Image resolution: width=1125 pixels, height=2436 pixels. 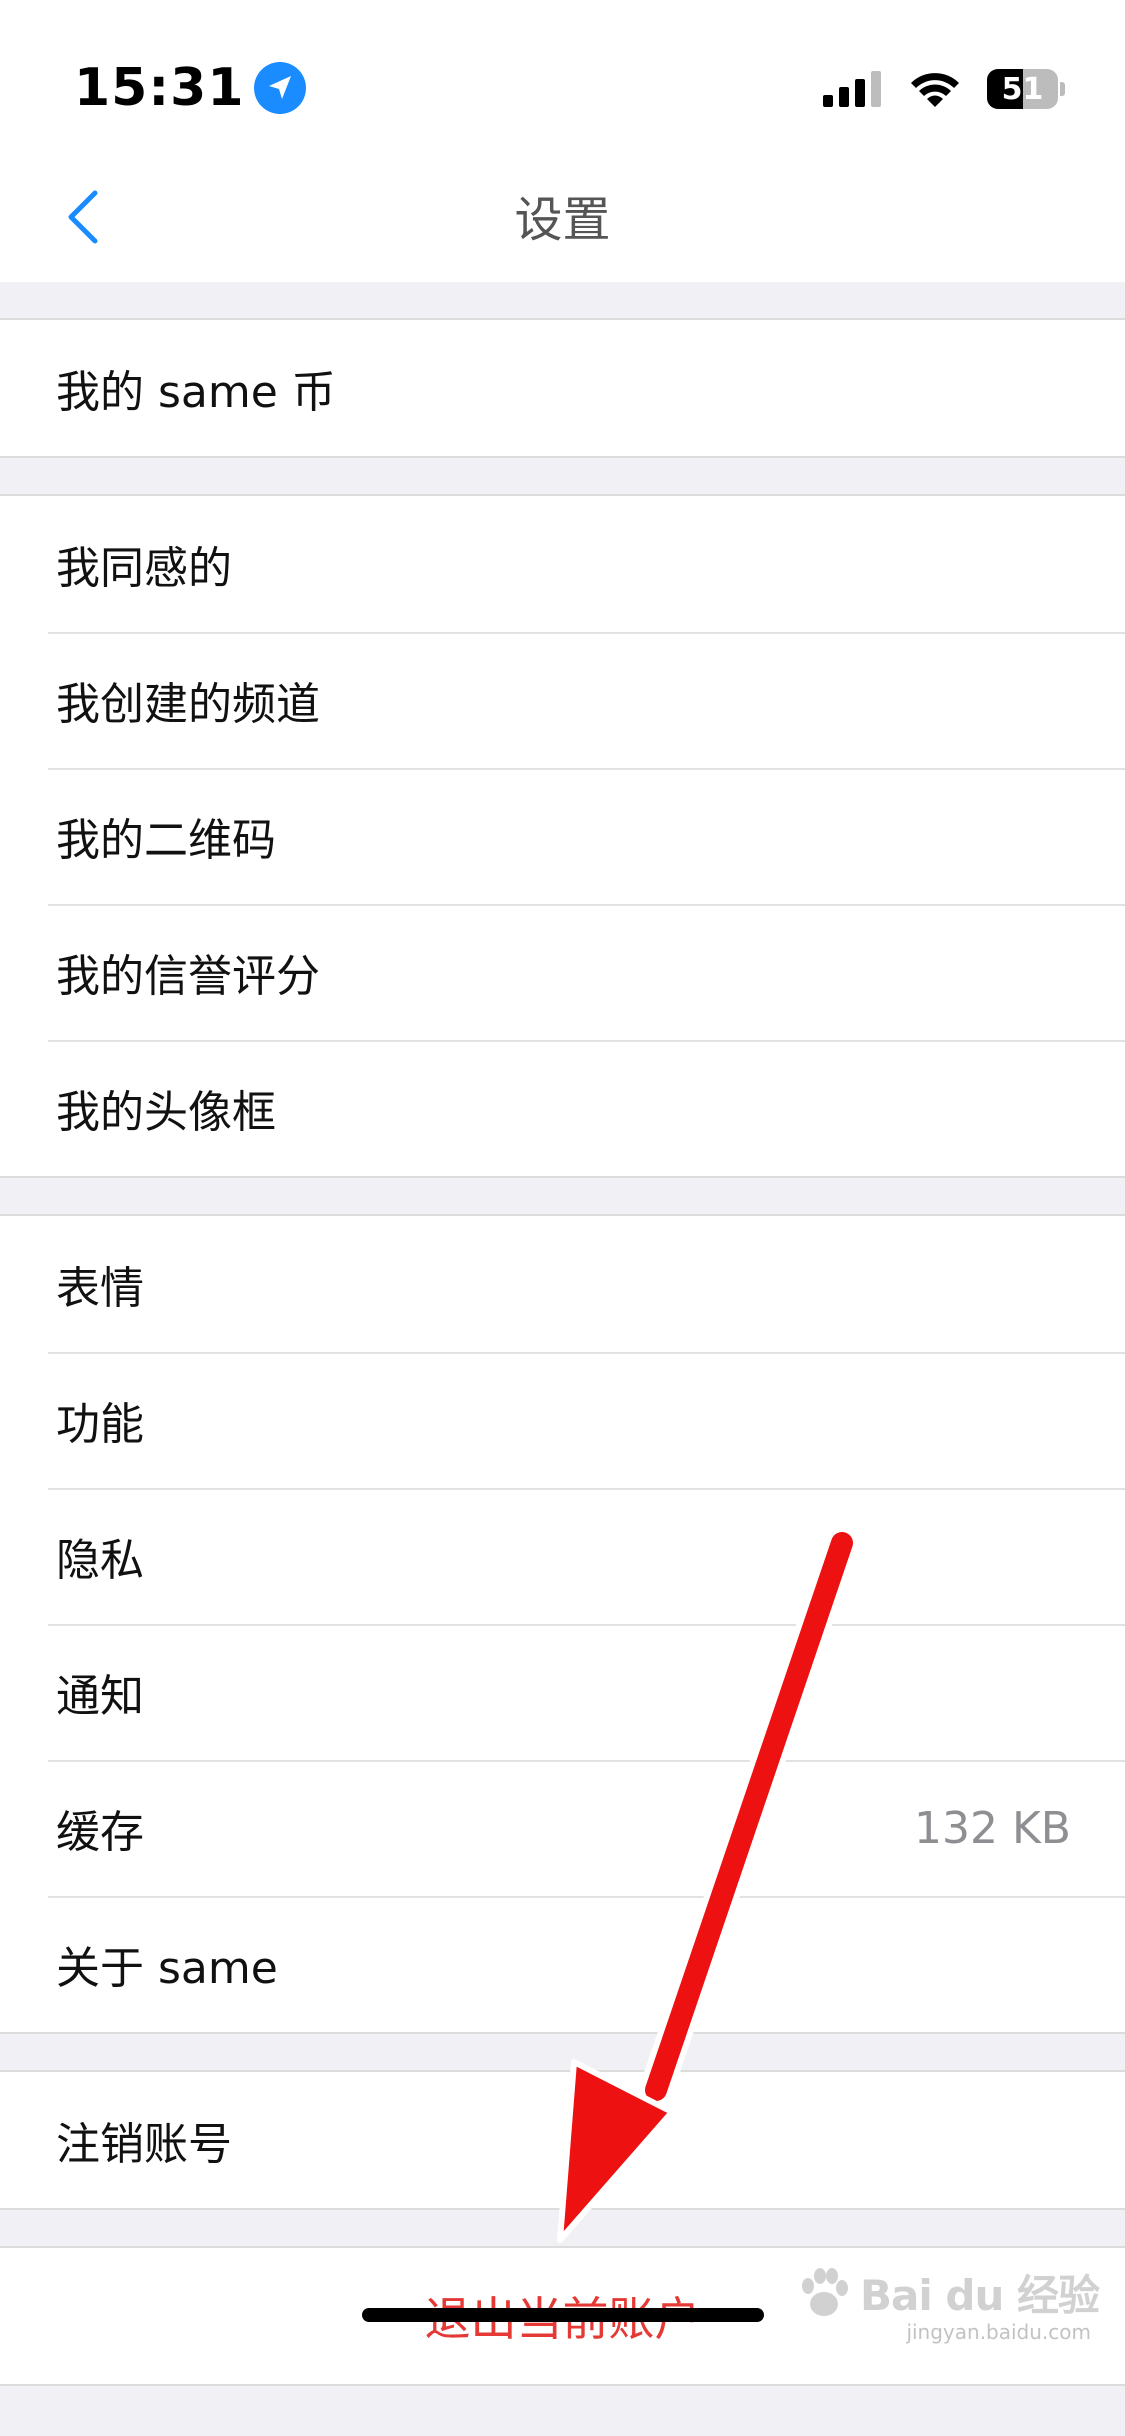 I want to click on battery-cap, so click(x=1062, y=89).